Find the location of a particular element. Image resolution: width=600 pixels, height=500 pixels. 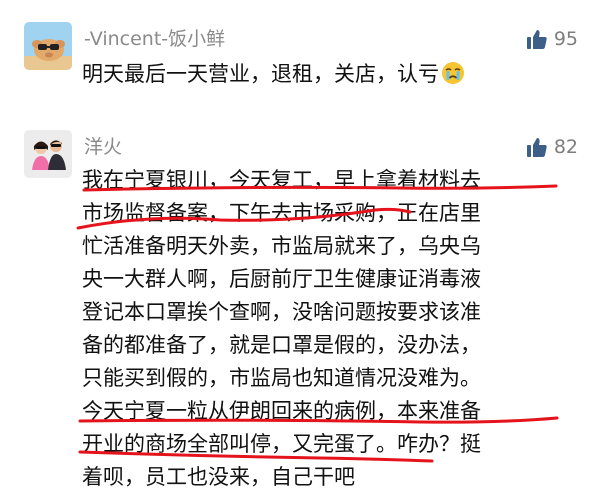

comment-line: 我在宁夏银川，今天复工，早上拿着材料去 is located at coordinates (281, 180).